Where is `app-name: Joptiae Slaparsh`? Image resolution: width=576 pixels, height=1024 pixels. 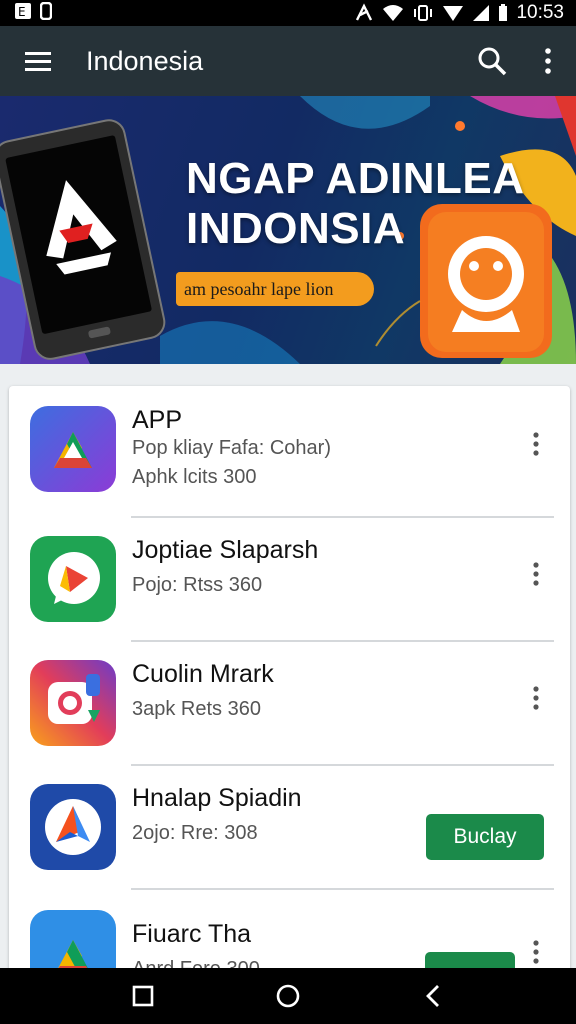 app-name: Joptiae Slaparsh is located at coordinates (225, 550).